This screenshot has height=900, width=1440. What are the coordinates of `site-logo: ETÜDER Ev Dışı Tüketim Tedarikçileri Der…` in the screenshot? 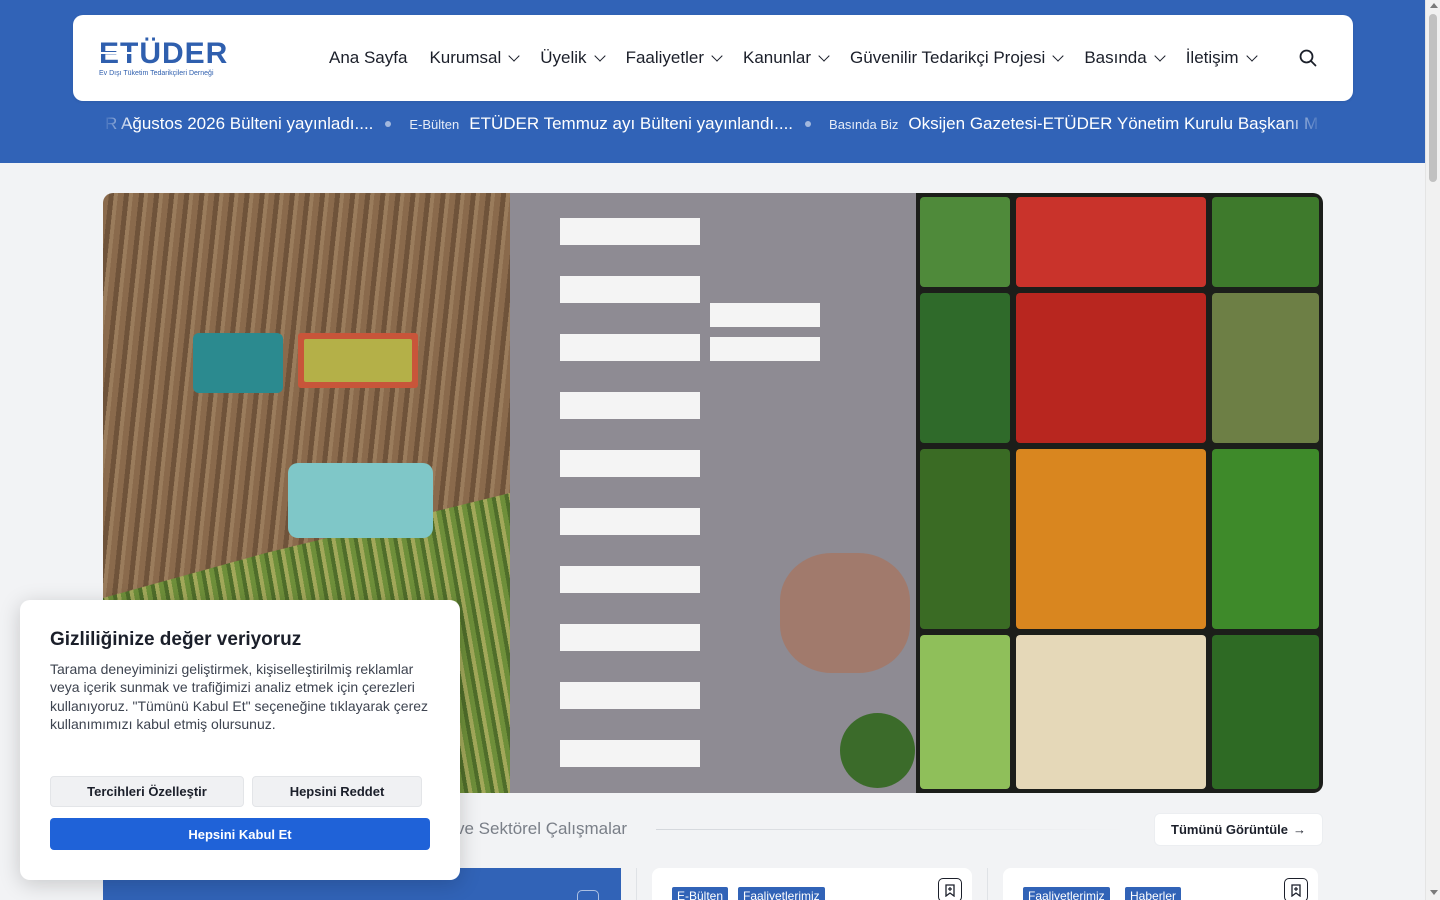 It's located at (165, 59).